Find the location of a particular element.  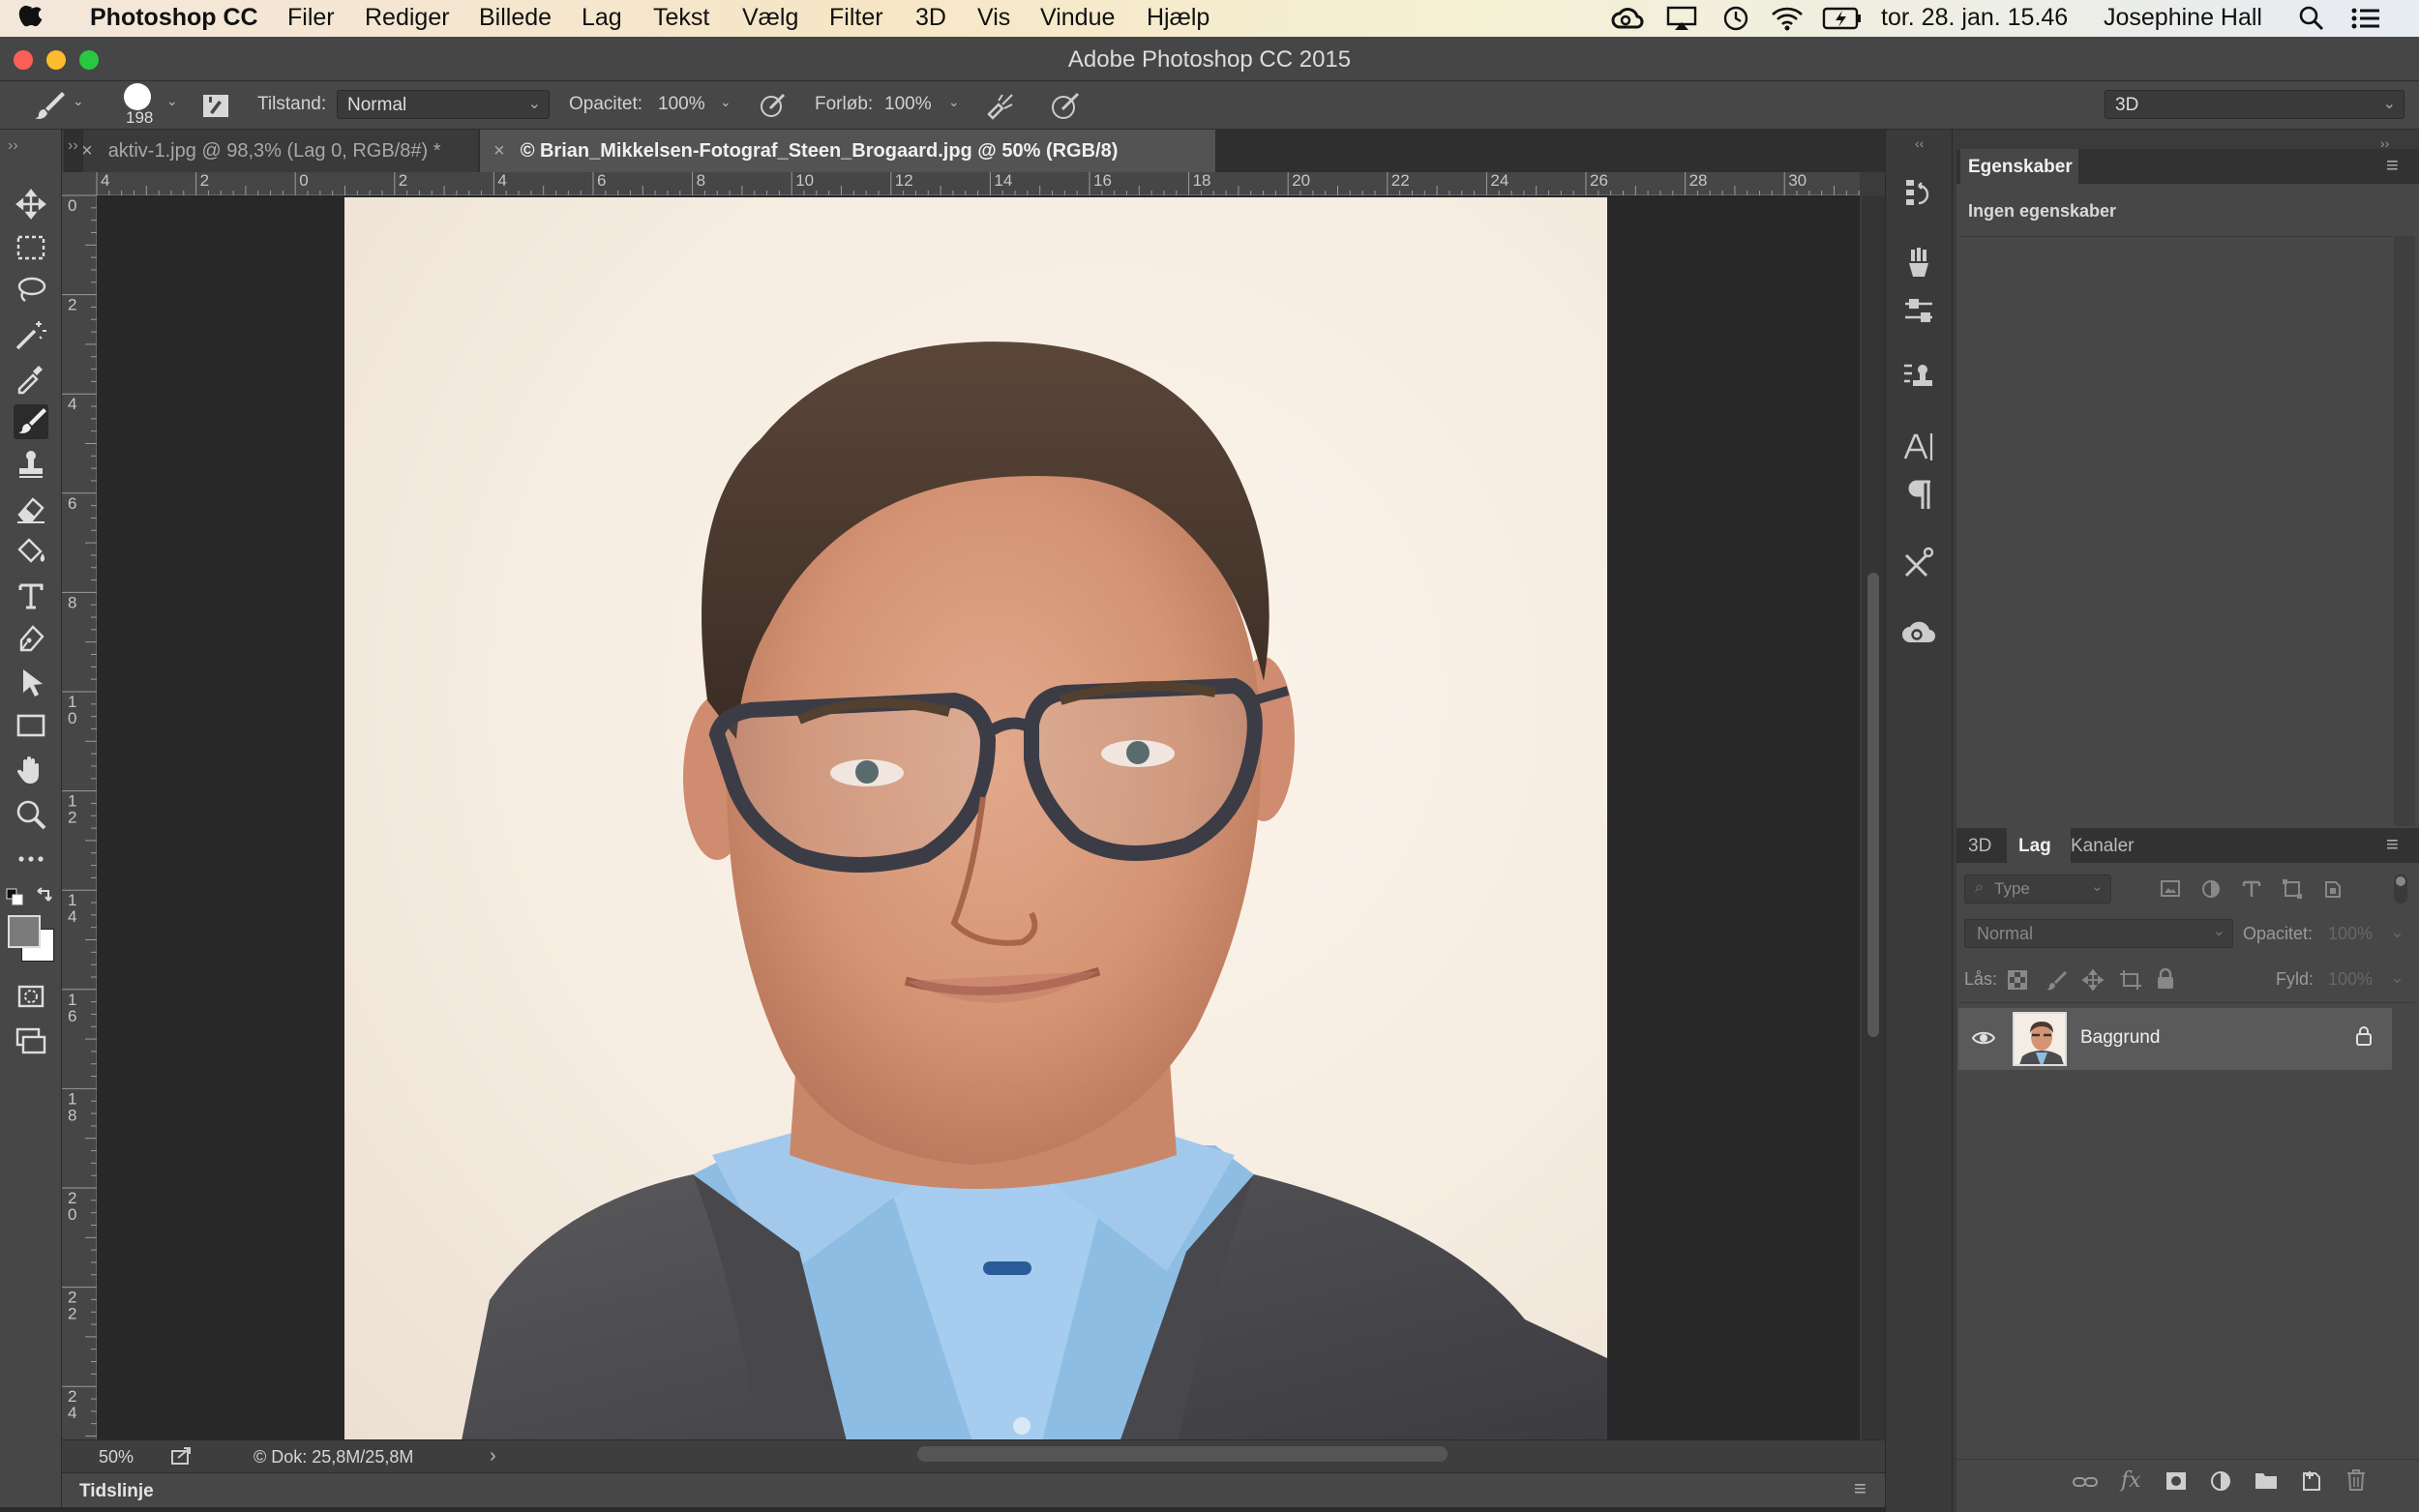

minimize-window-button is located at coordinates (56, 60).